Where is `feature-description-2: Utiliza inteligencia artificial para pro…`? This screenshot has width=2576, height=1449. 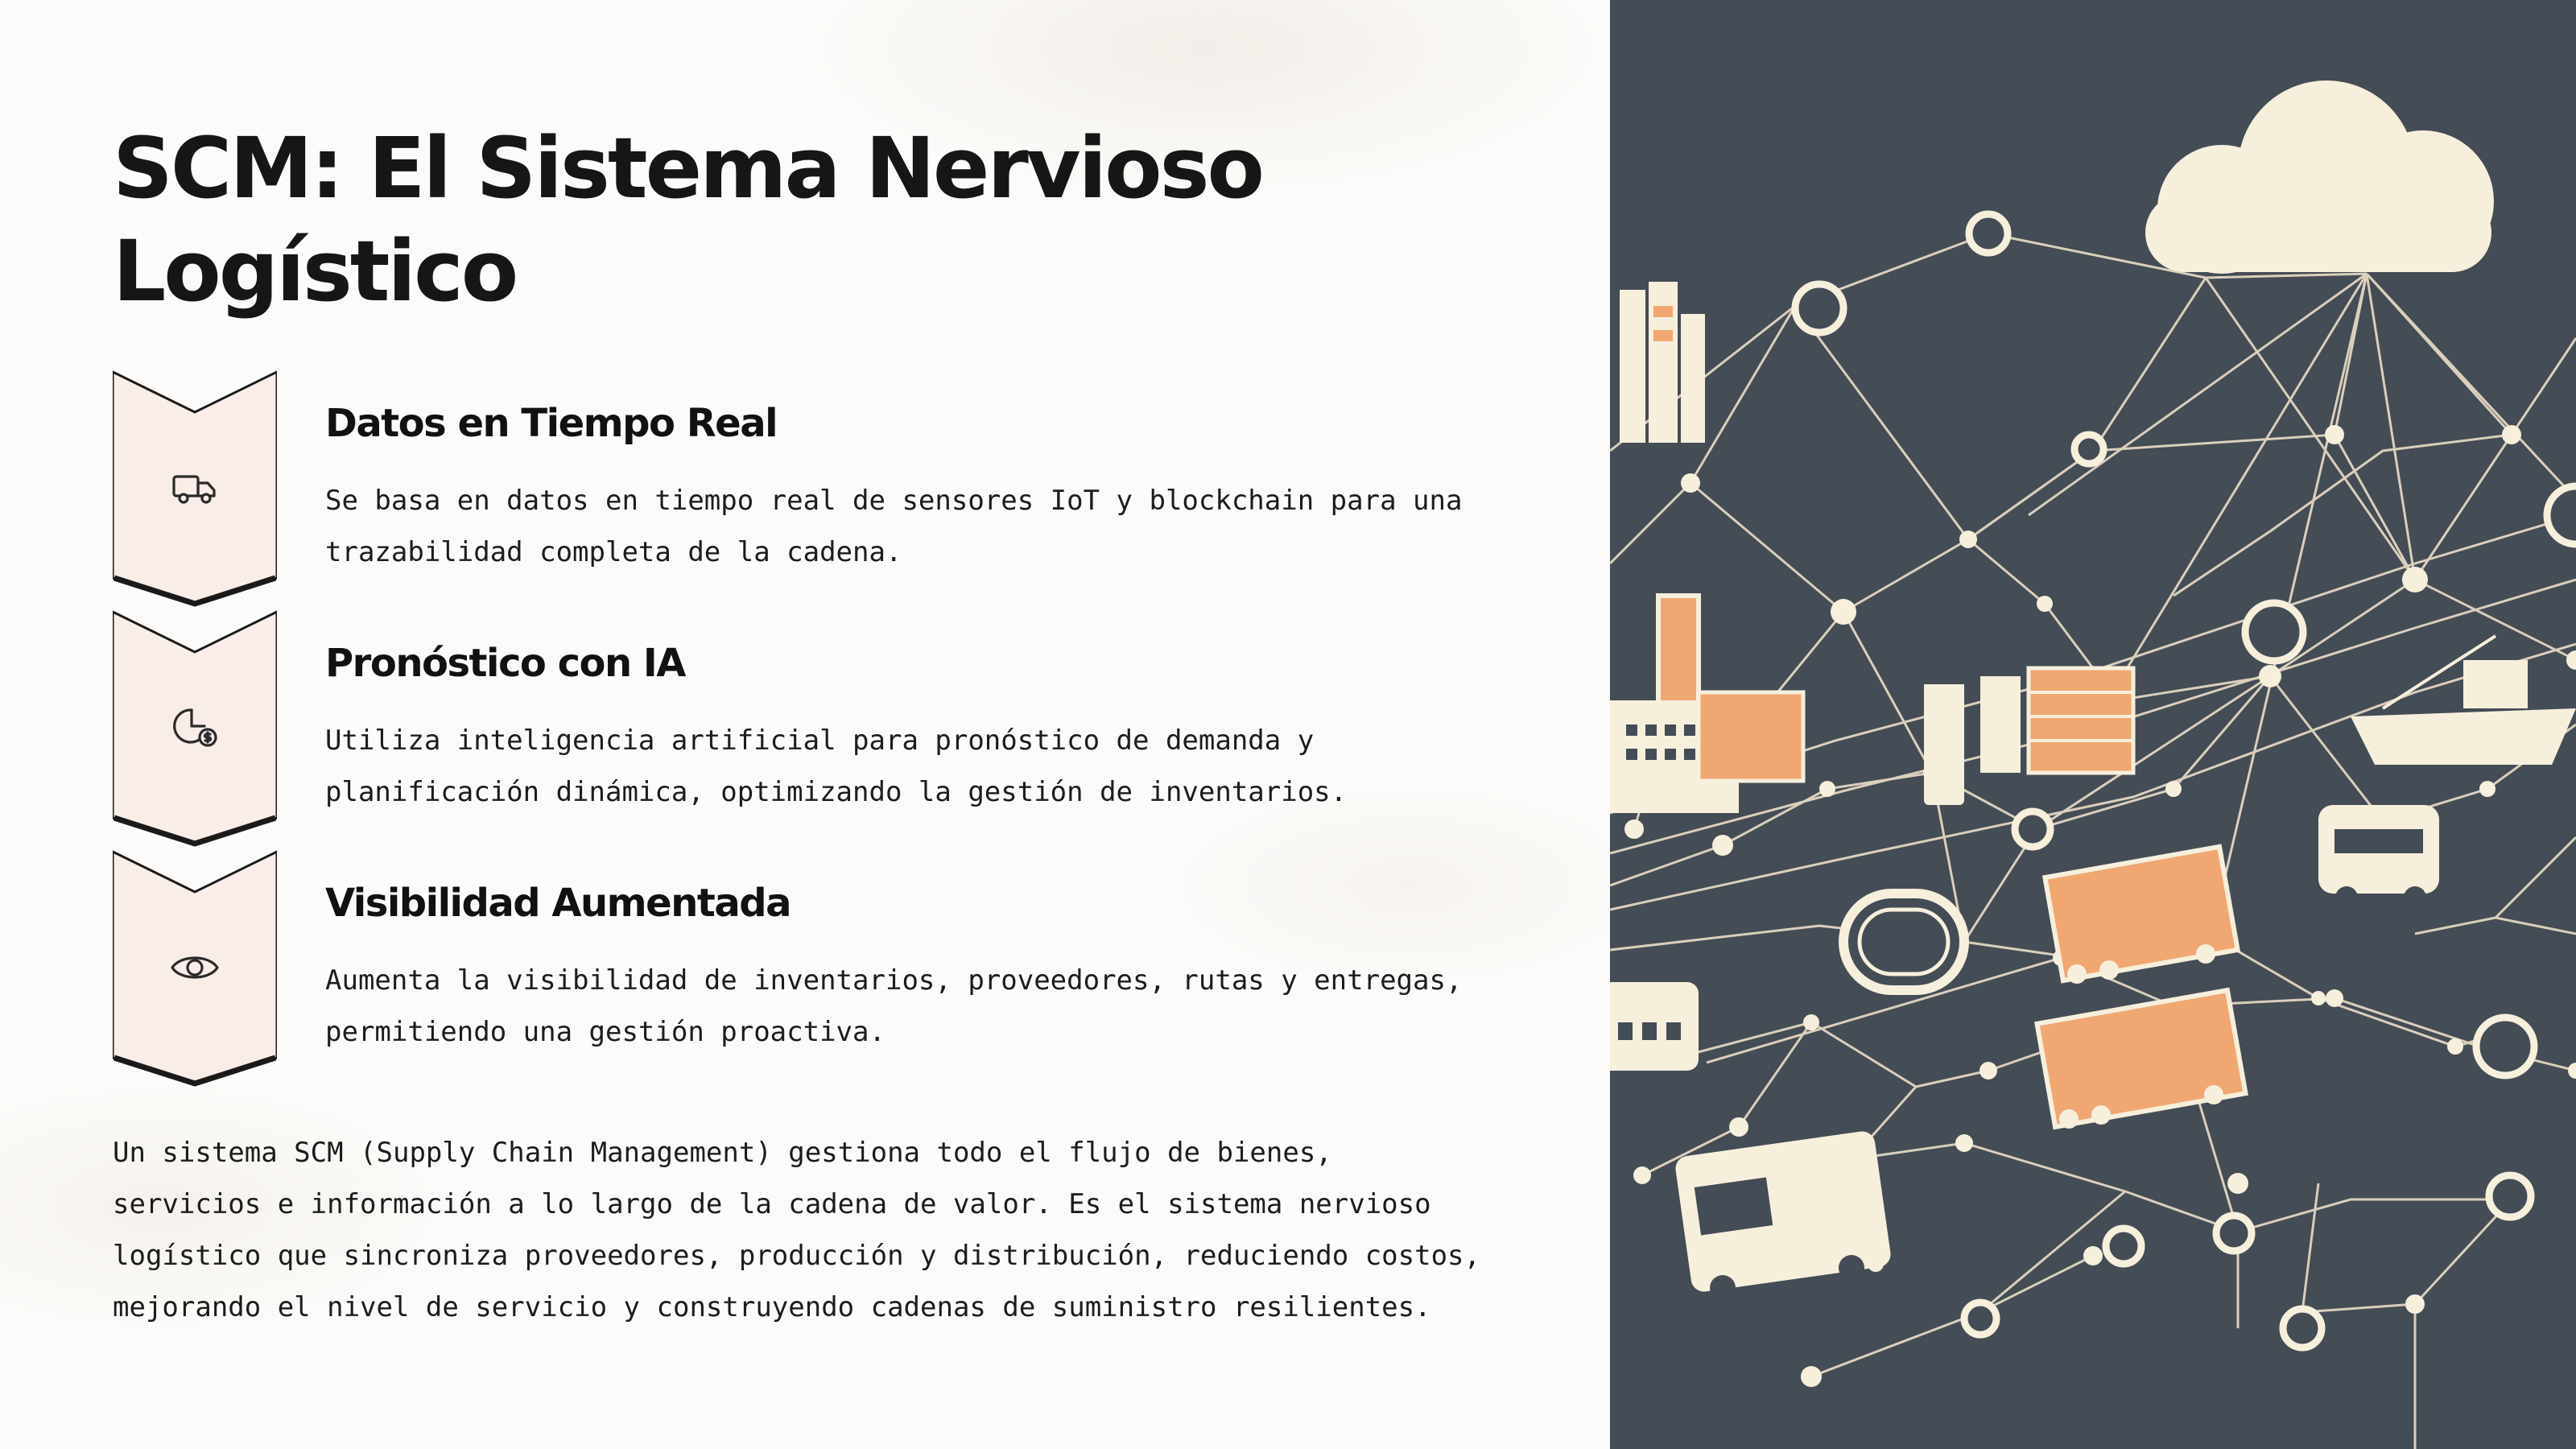
feature-description-2: Utiliza inteligencia artificial para pro… is located at coordinates (836, 766).